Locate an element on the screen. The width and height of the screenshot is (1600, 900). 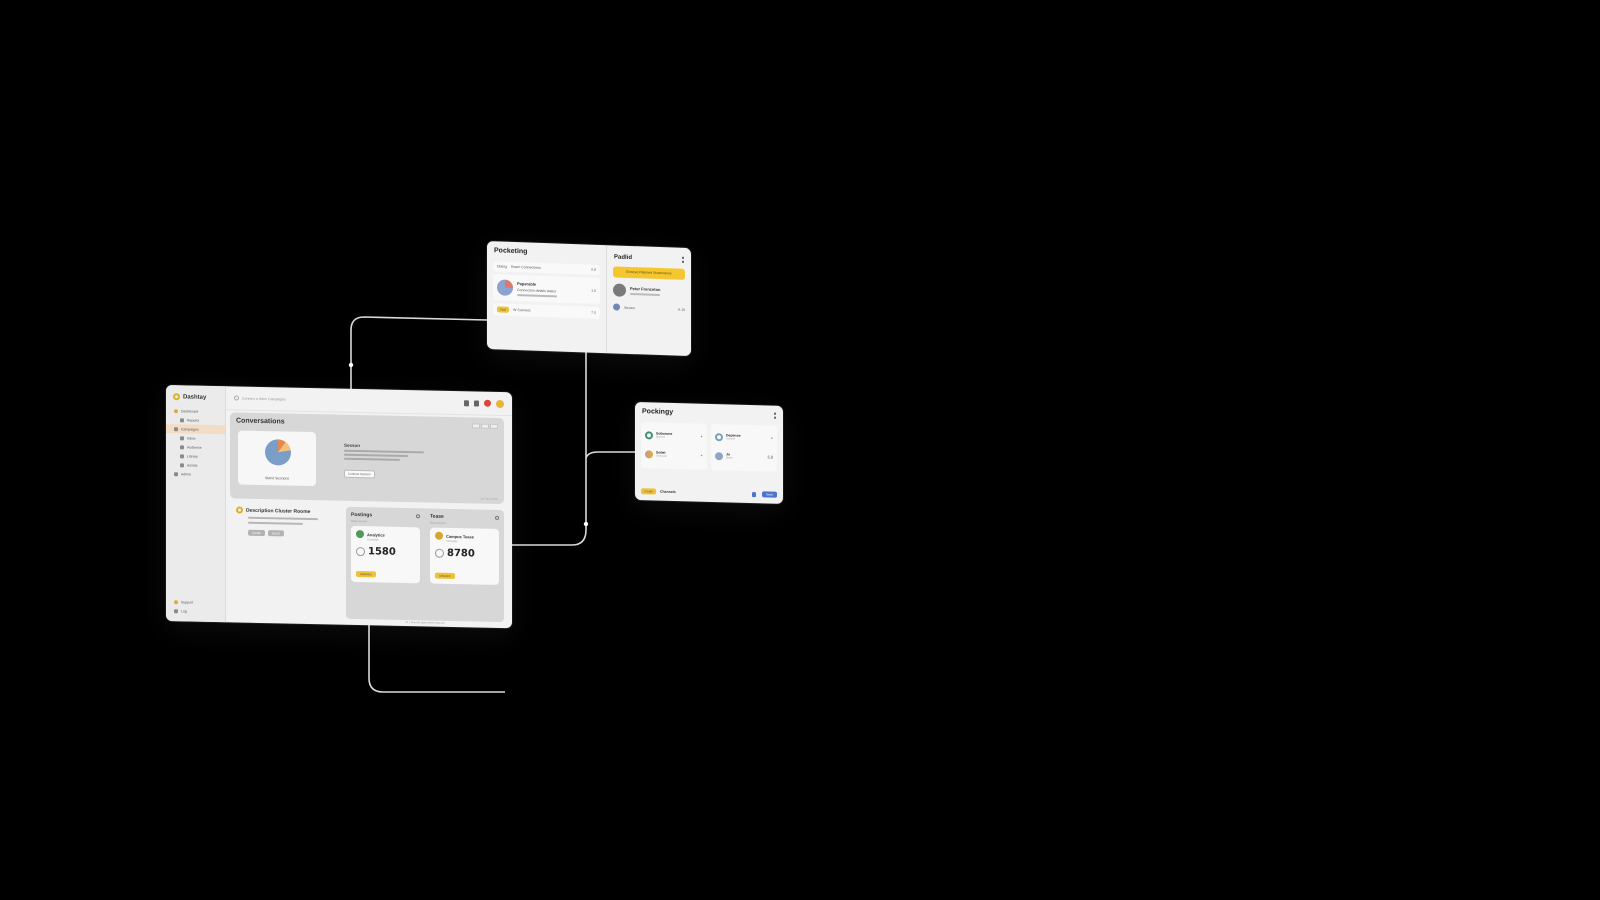
users-icon is located at coordinates (182, 446).